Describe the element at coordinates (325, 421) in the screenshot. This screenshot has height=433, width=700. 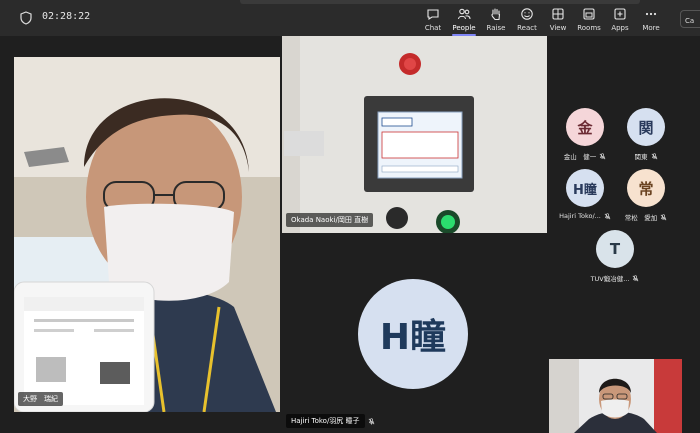
I see `participant-name-tag: Hajiri Toko/羽尻 瞳子` at that location.